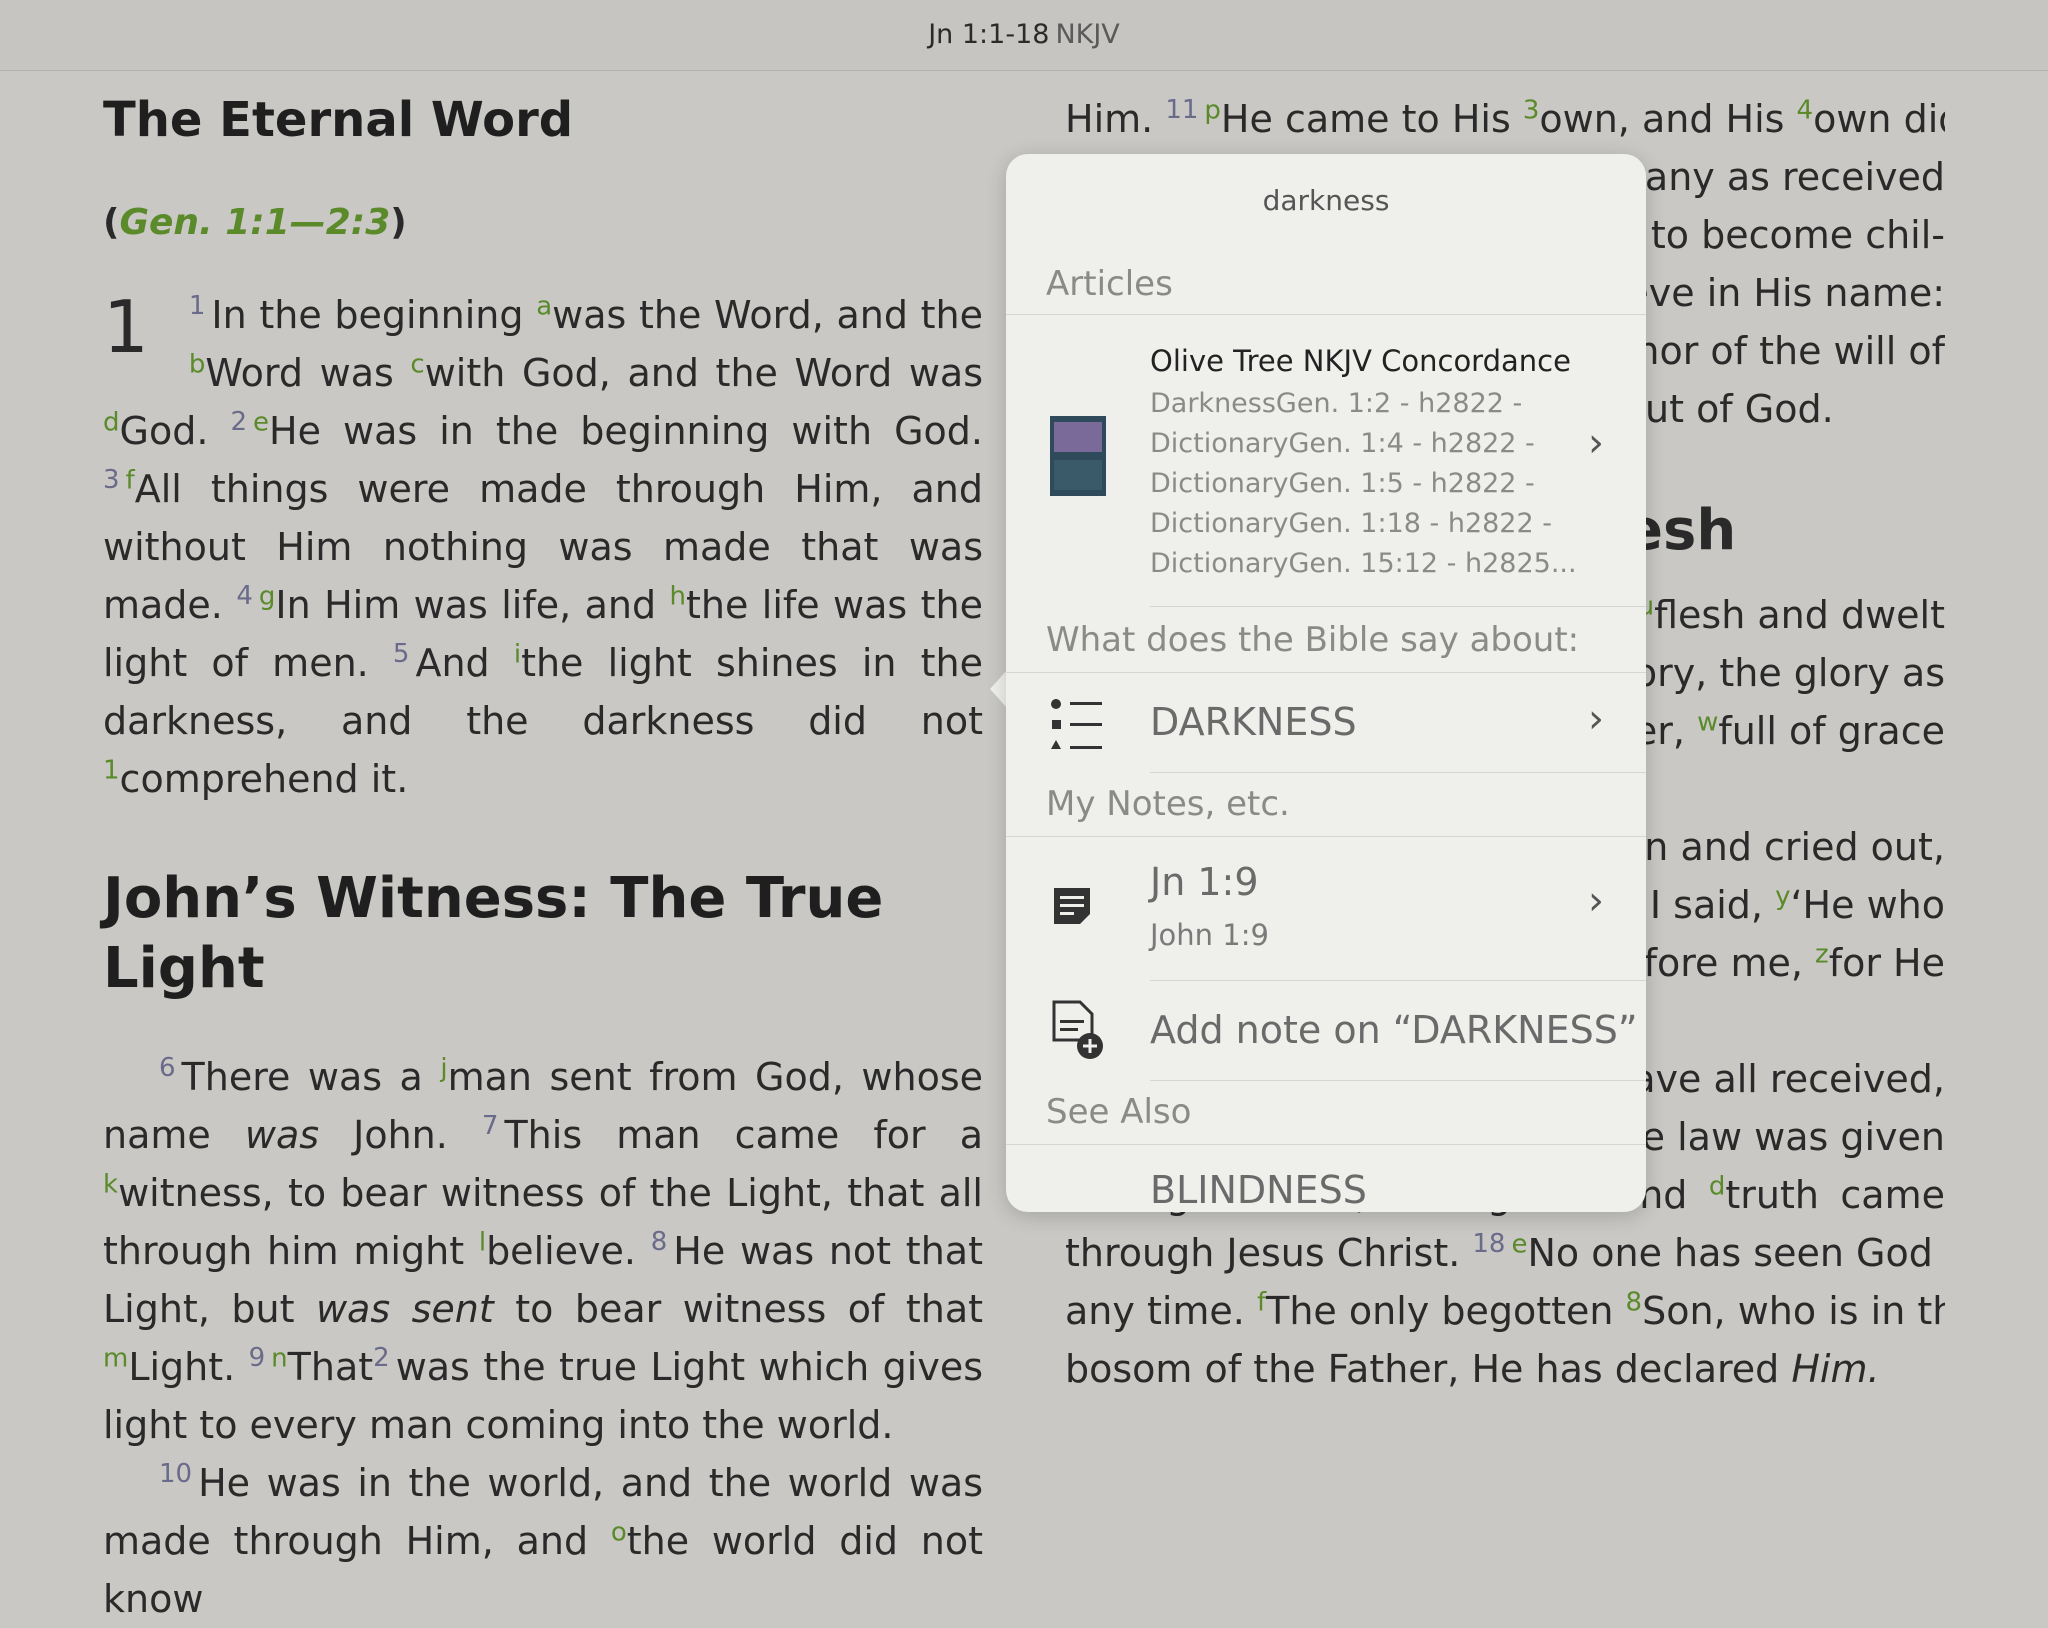 The width and height of the screenshot is (2048, 1628). I want to click on my-notes-label: My Notes, etc., so click(1168, 804).